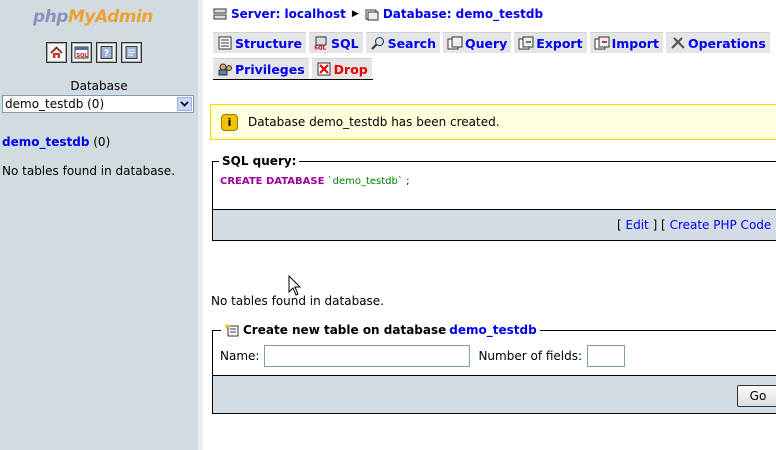  What do you see at coordinates (606, 356) in the screenshot?
I see `number-of-fields-input` at bounding box center [606, 356].